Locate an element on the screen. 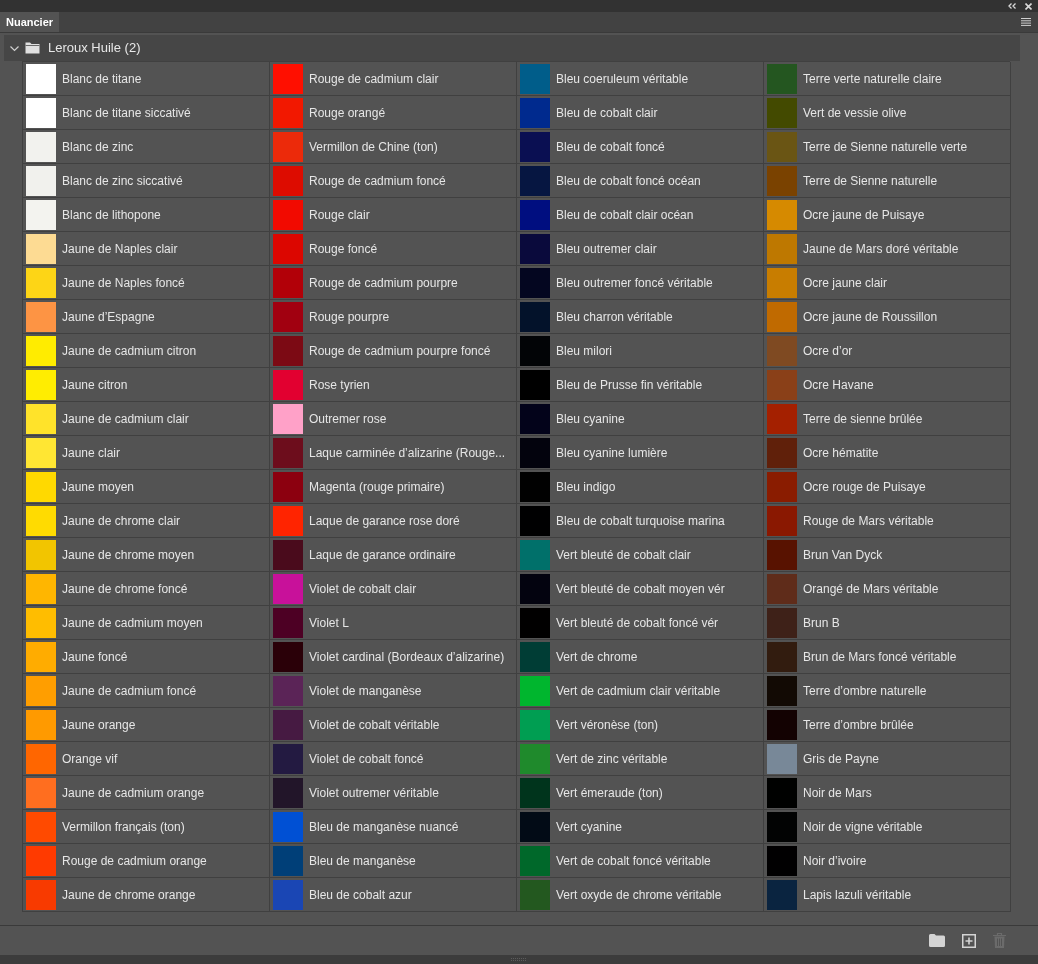  swatch-item: Outremer rose is located at coordinates (393, 419).